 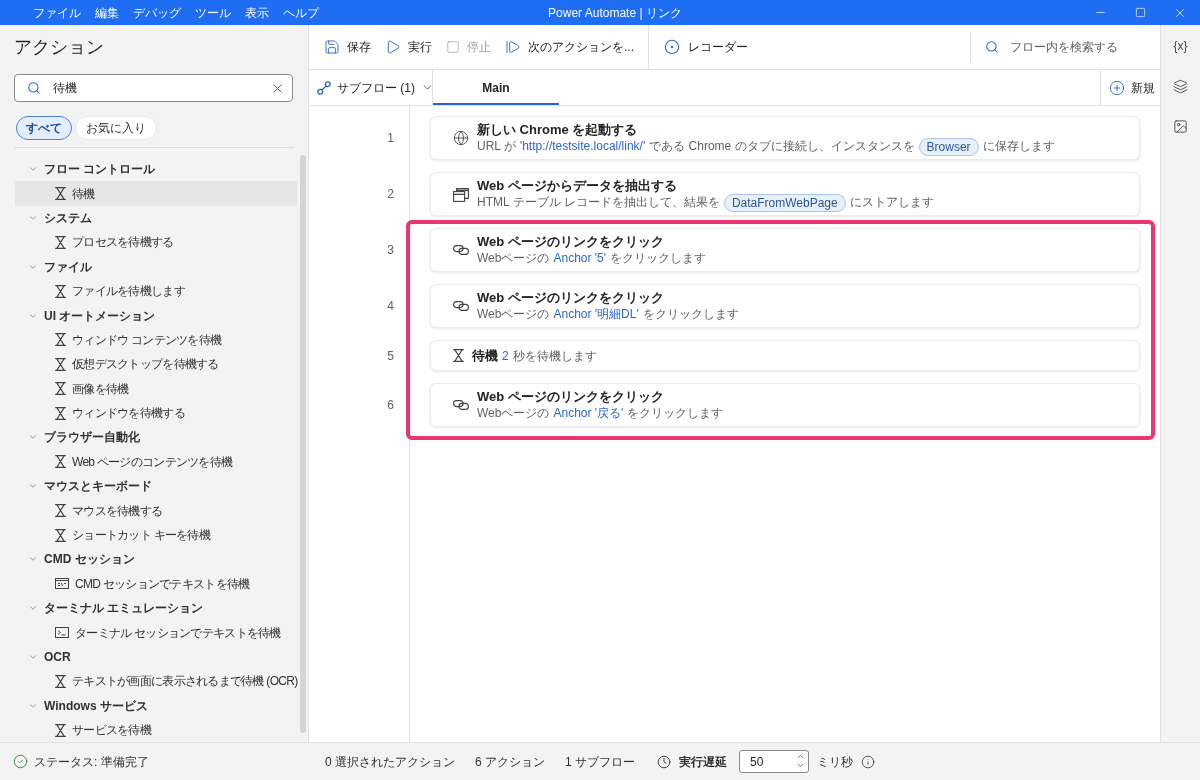 I want to click on variables-button: {x}, so click(x=1180, y=46).